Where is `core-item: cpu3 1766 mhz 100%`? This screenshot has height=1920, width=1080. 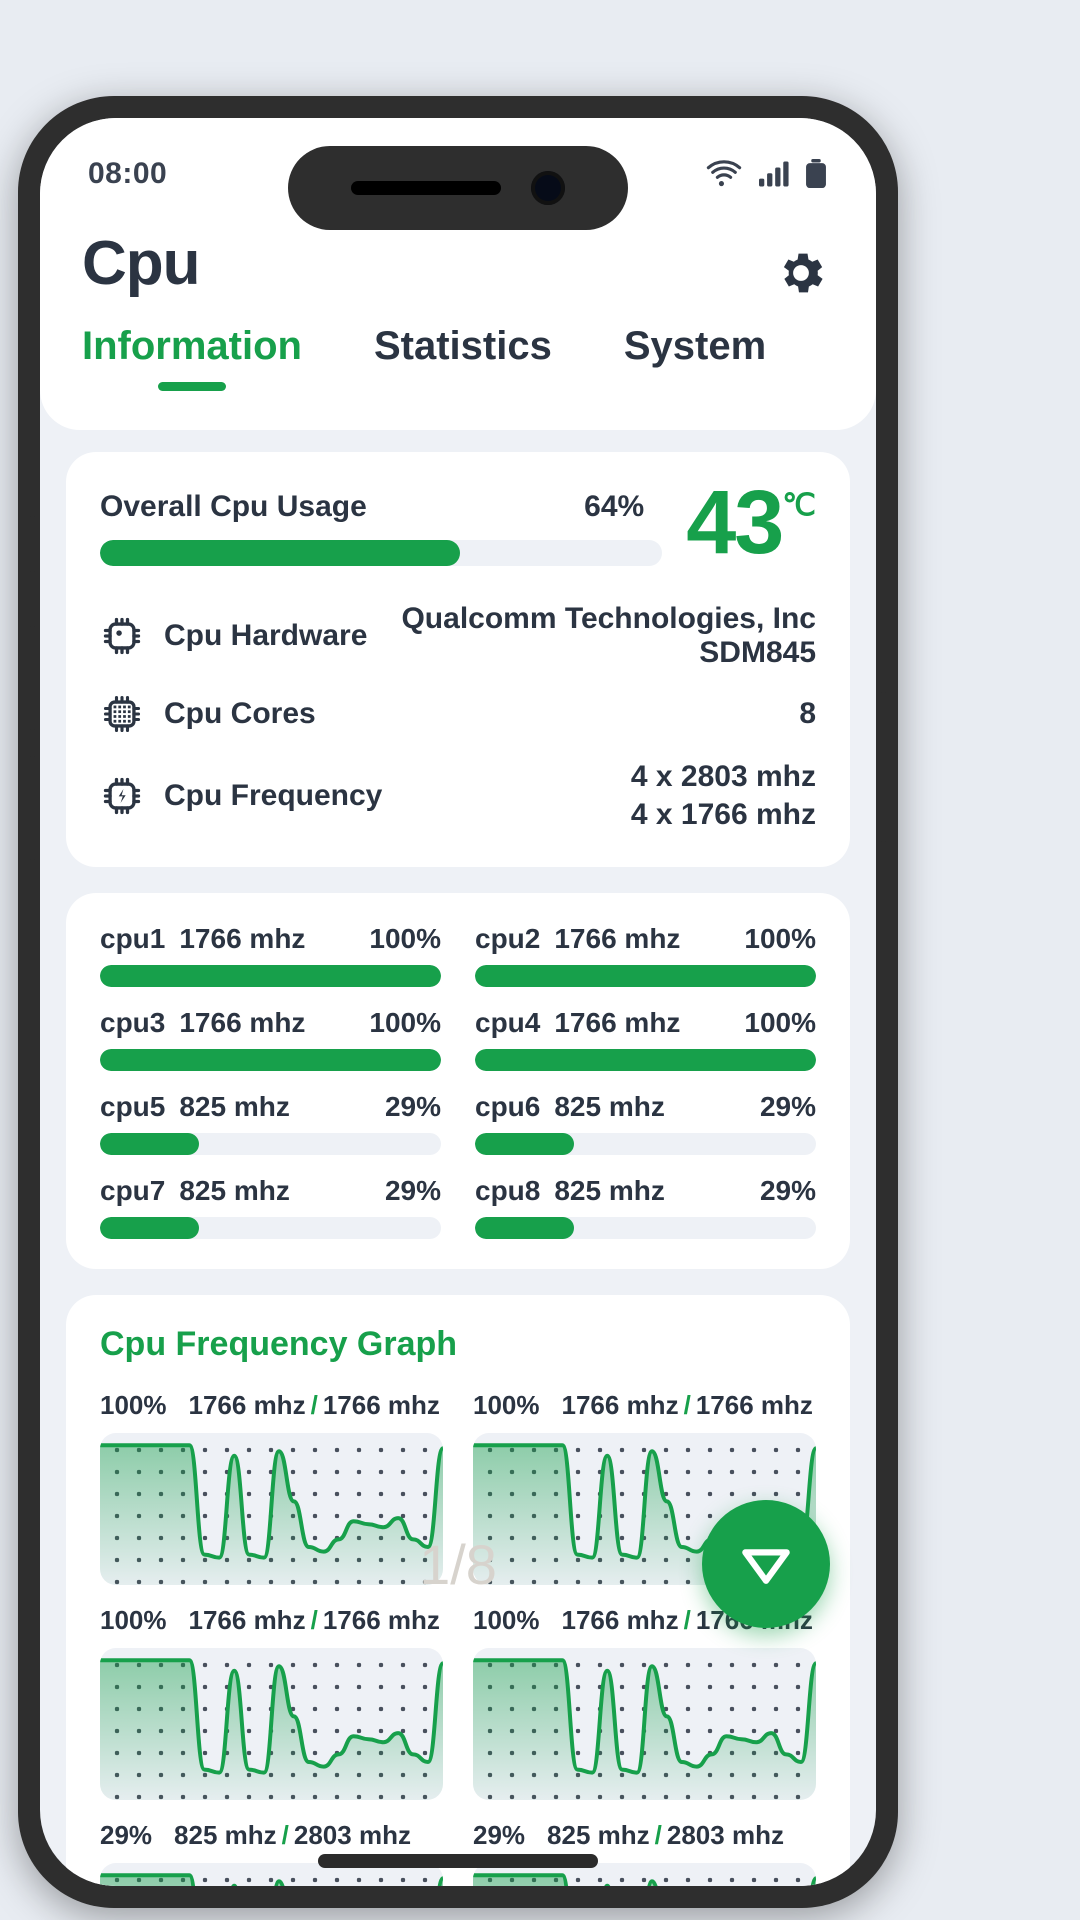 core-item: cpu3 1766 mhz 100% is located at coordinates (270, 1039).